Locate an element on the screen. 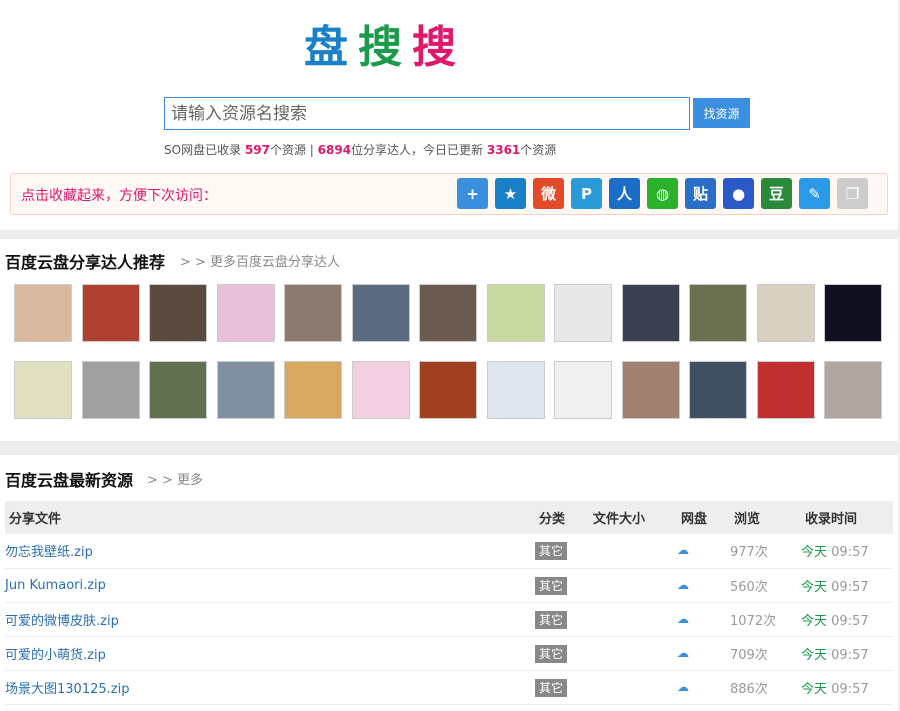  table-row: 可爱的小萌货.zip 其它 ☁ 709次 今天 09:57 is located at coordinates (449, 653).